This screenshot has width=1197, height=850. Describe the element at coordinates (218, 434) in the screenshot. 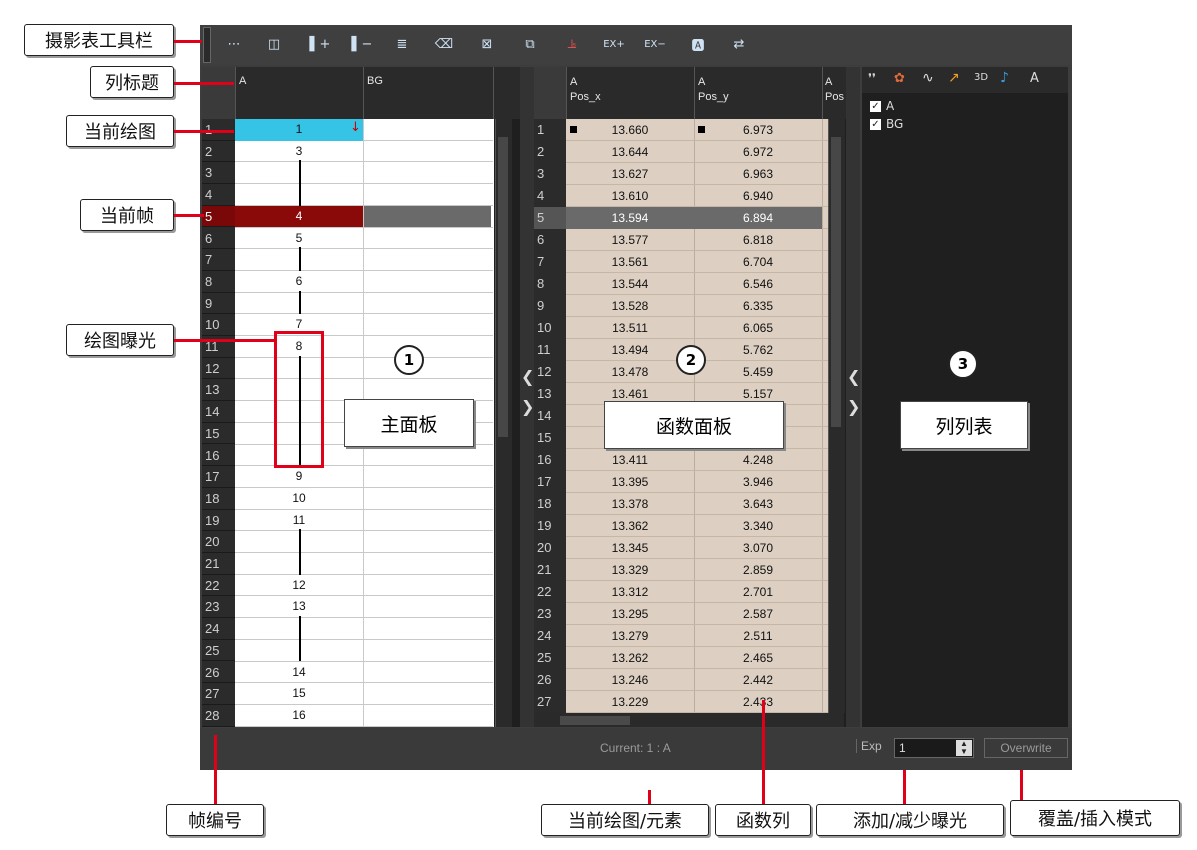

I see `frame-number: 15` at that location.